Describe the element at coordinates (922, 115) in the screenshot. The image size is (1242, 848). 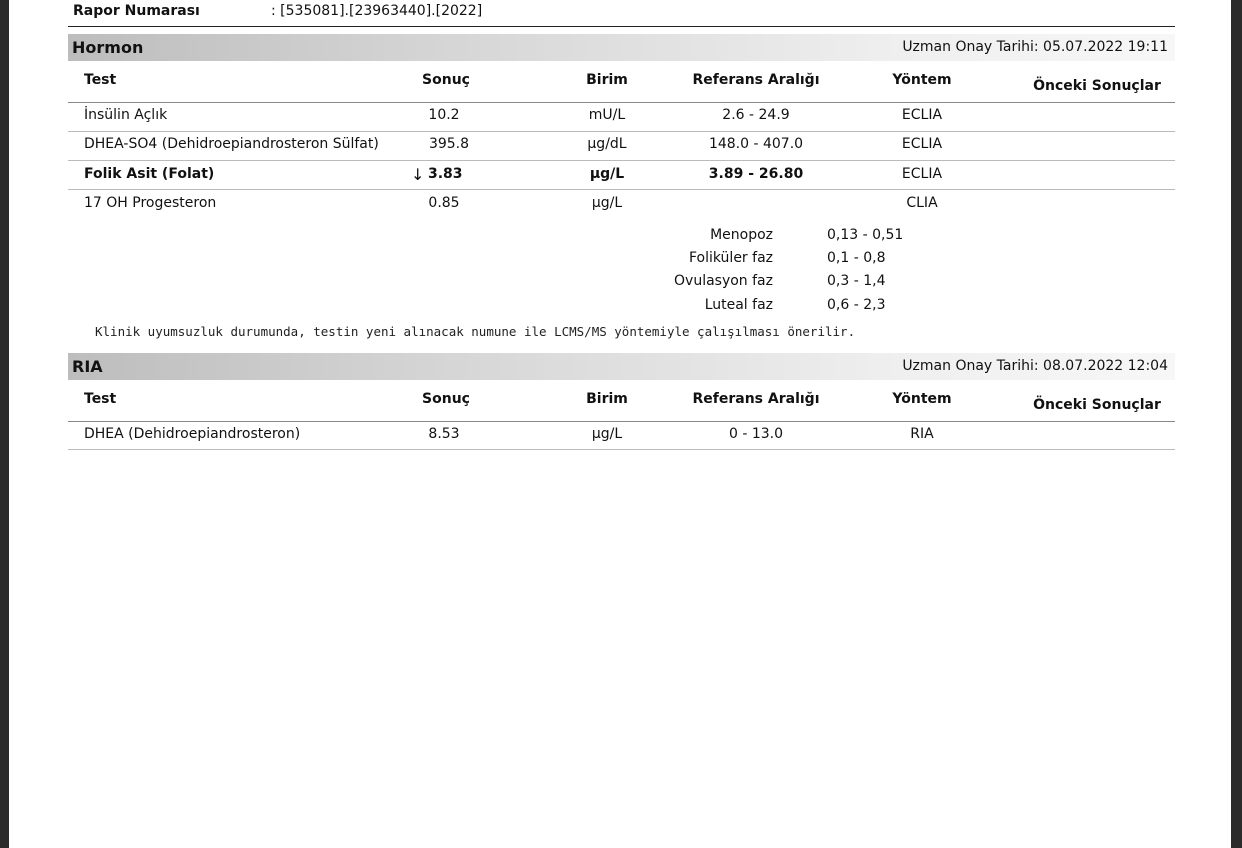
I see `hormon-row-0-method: ECLIA` at that location.